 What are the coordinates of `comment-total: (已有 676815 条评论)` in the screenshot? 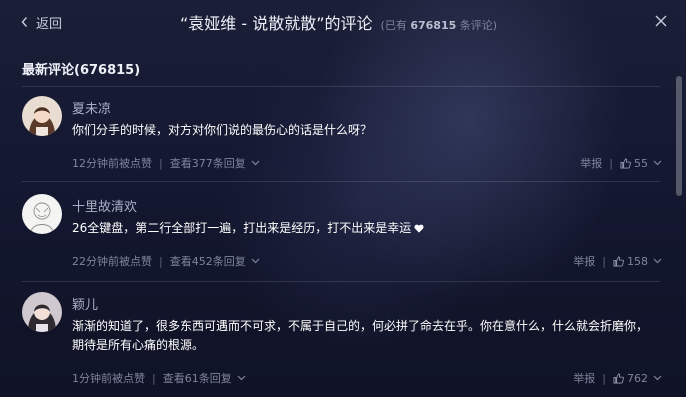 It's located at (439, 25).